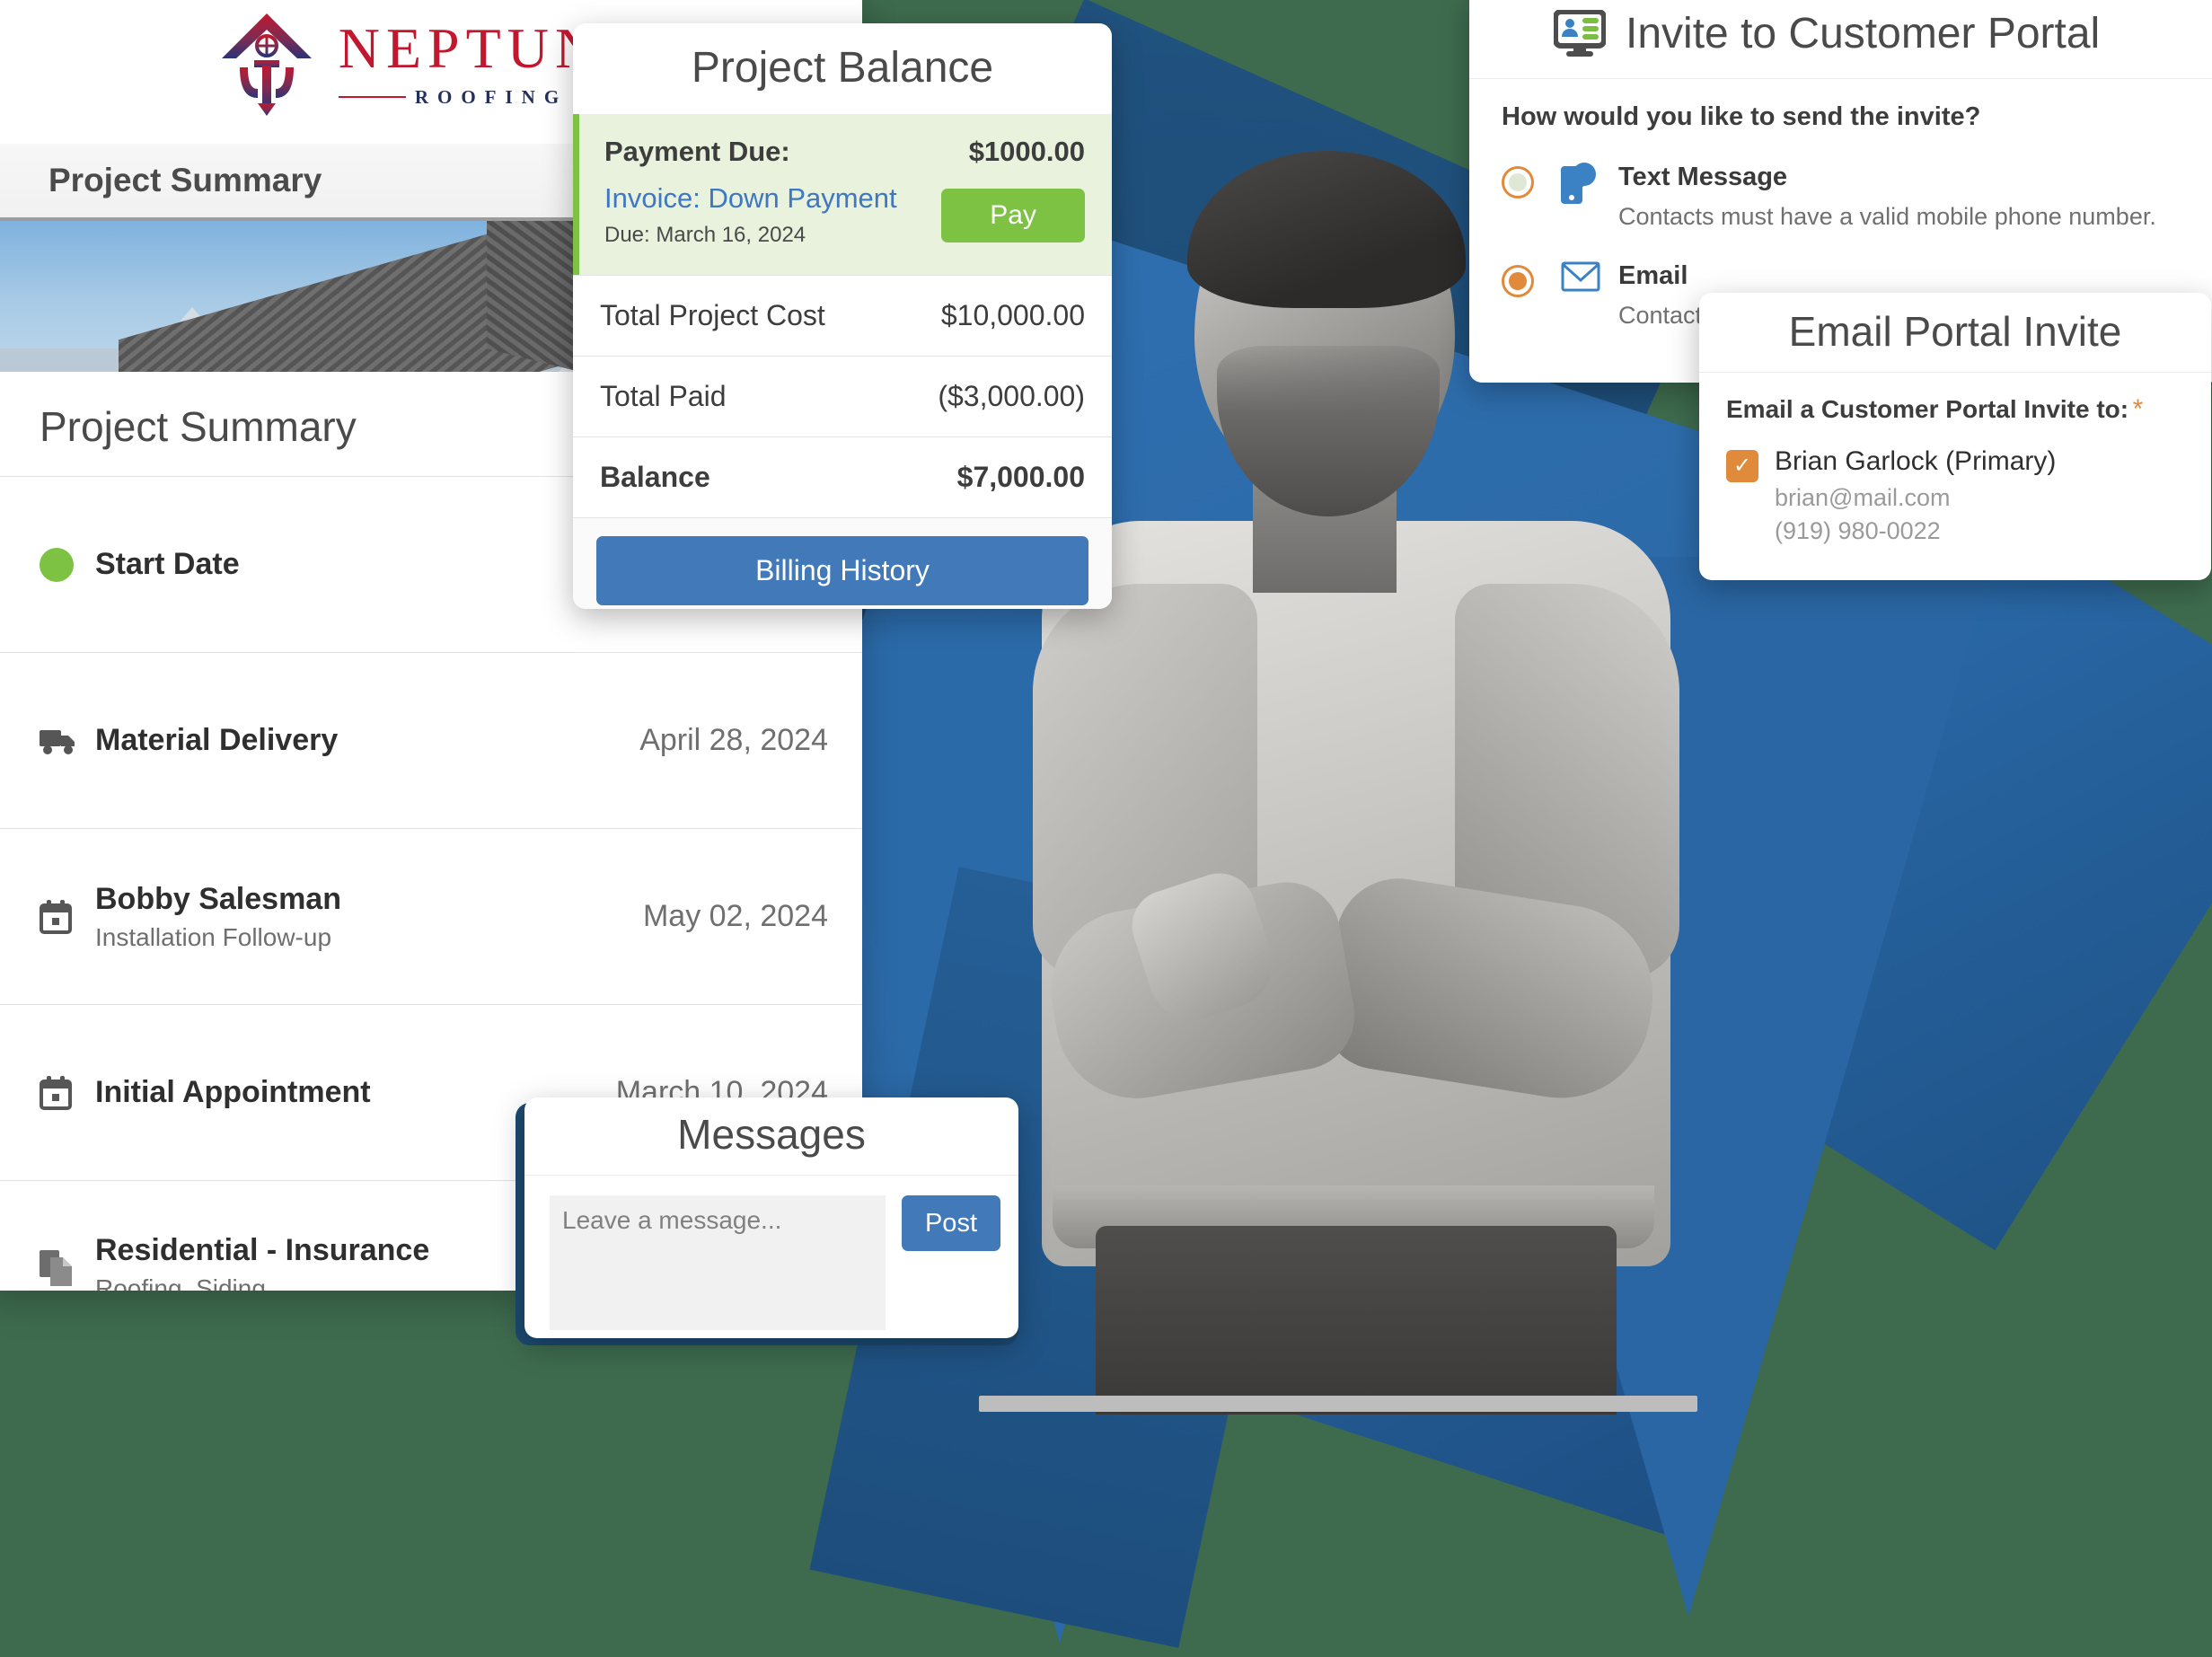 This screenshot has height=1657, width=2212. What do you see at coordinates (842, 571) in the screenshot?
I see `billing-history-button: Billing History` at bounding box center [842, 571].